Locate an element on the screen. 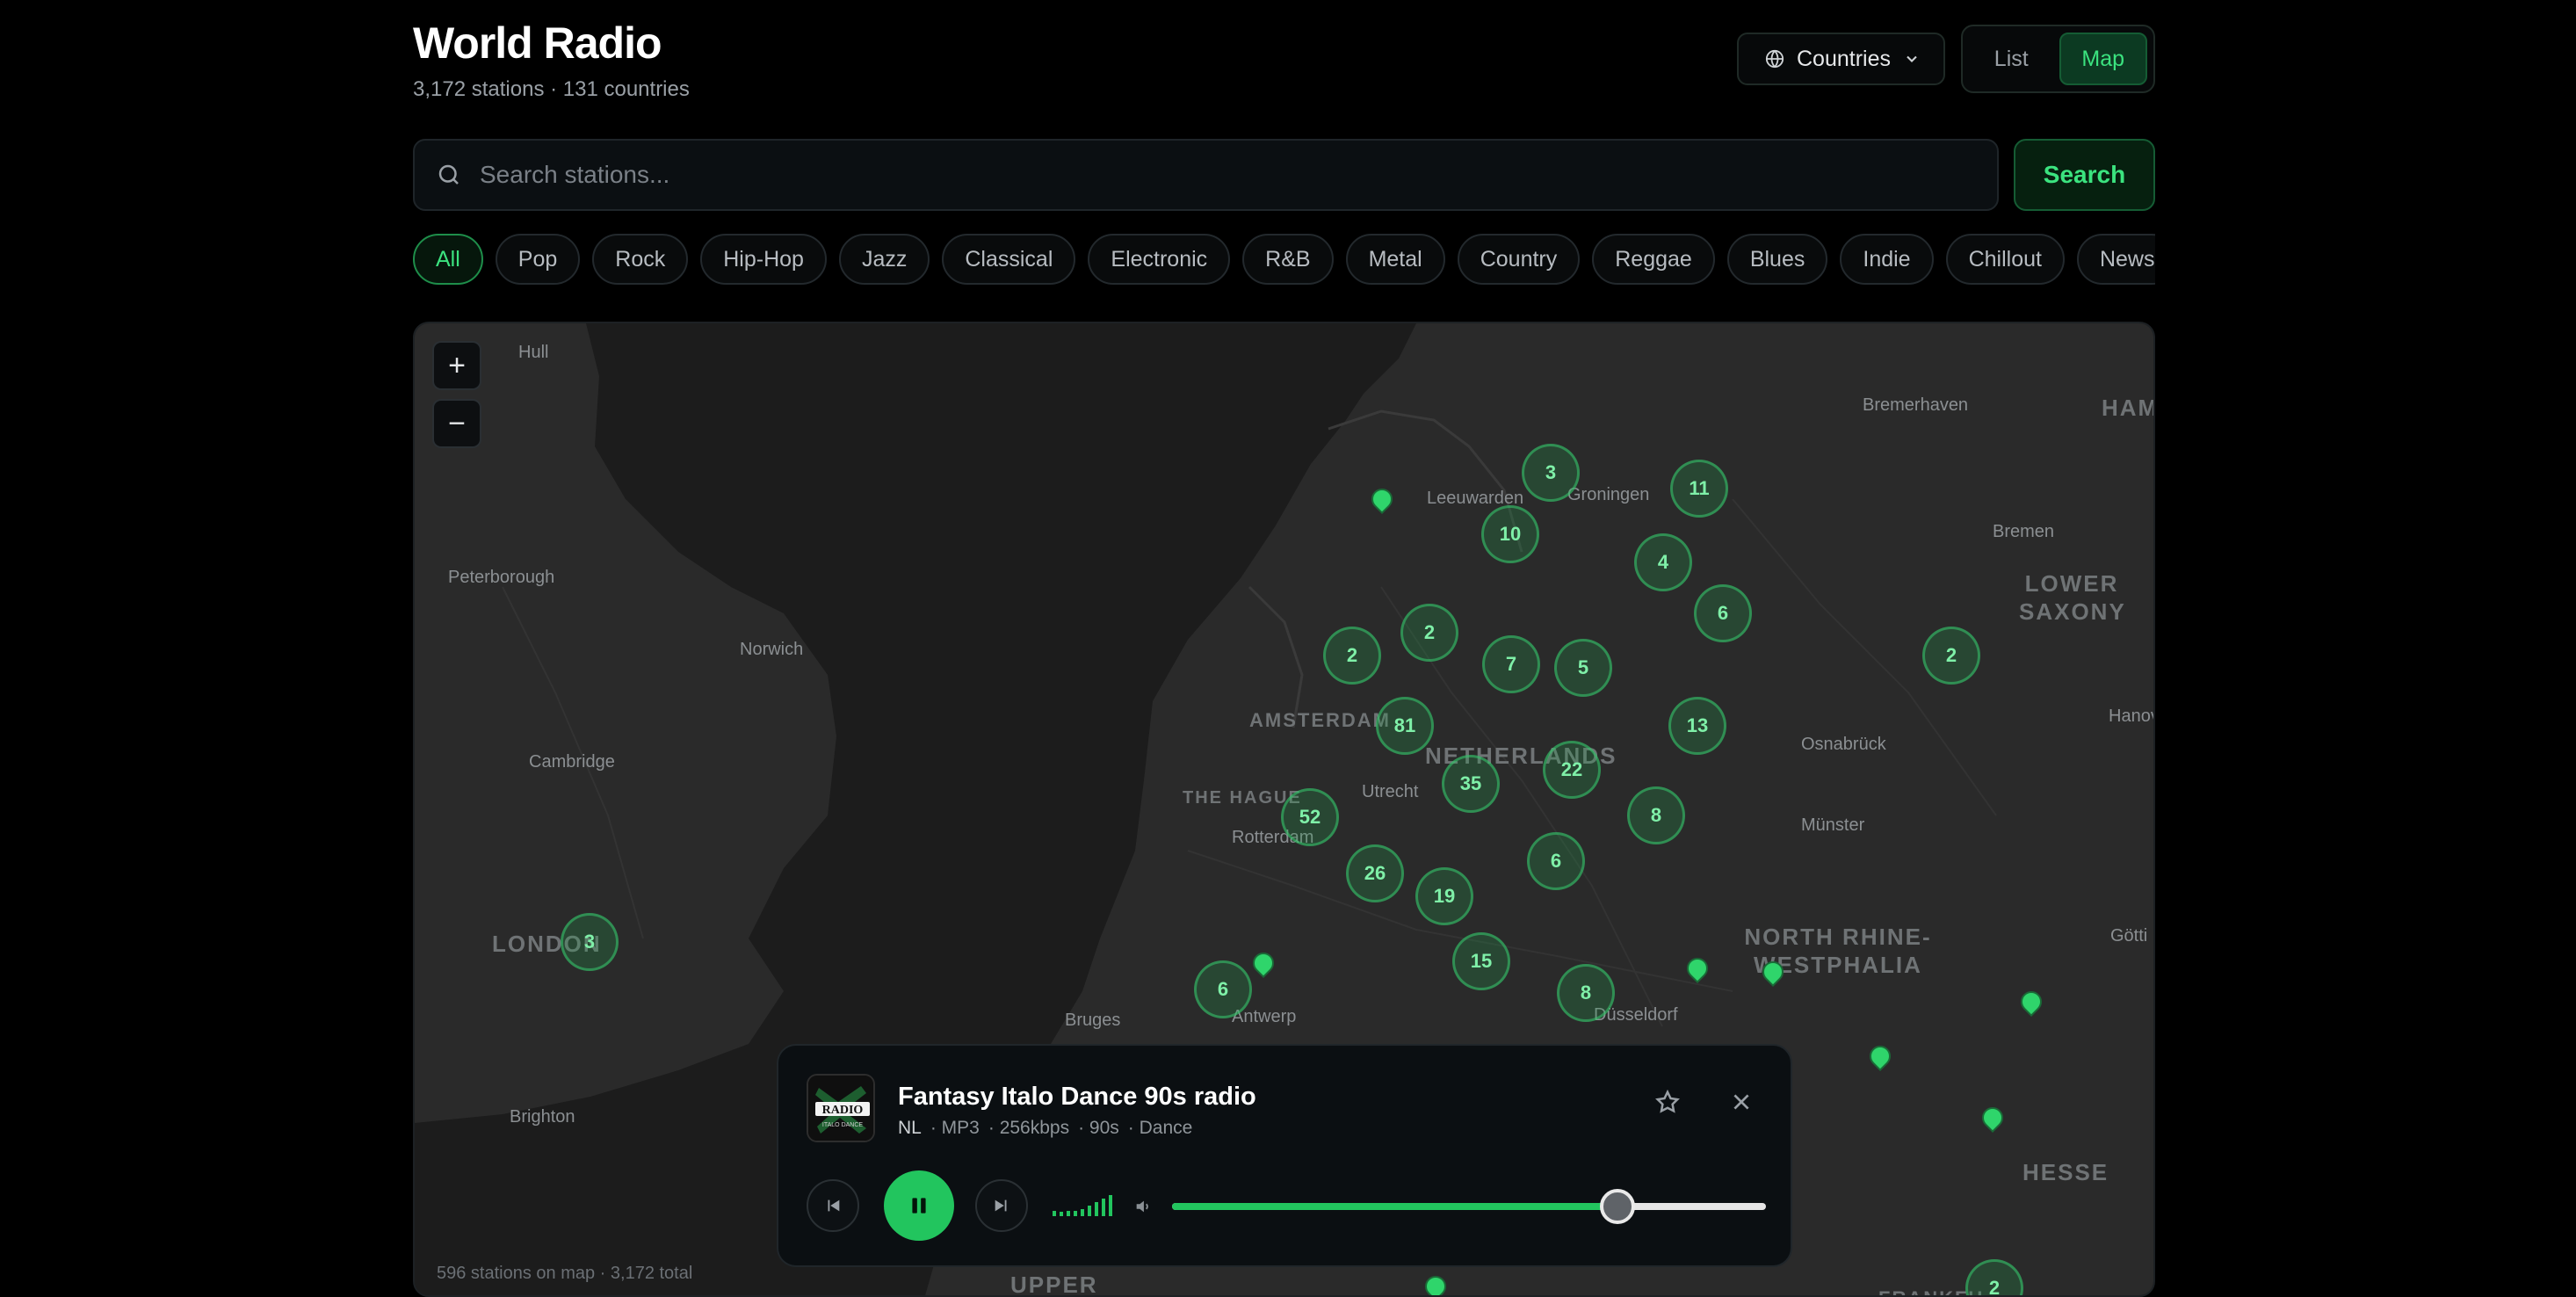 The height and width of the screenshot is (1297, 2576). close-icon is located at coordinates (1741, 1102).